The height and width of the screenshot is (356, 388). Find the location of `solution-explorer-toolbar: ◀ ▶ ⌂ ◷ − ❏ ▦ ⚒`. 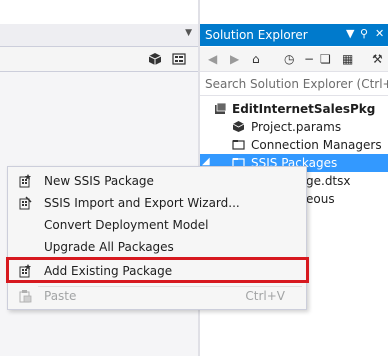

solution-explorer-toolbar: ◀ ▶ ⌂ ◷ − ❏ ▦ ⚒ is located at coordinates (294, 59).